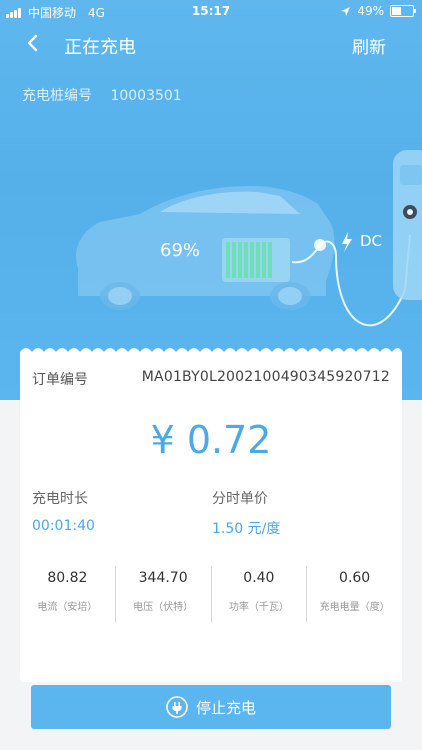  Describe the element at coordinates (162, 594) in the screenshot. I see `stat-voltage: 344.70 电压（伏特）` at that location.